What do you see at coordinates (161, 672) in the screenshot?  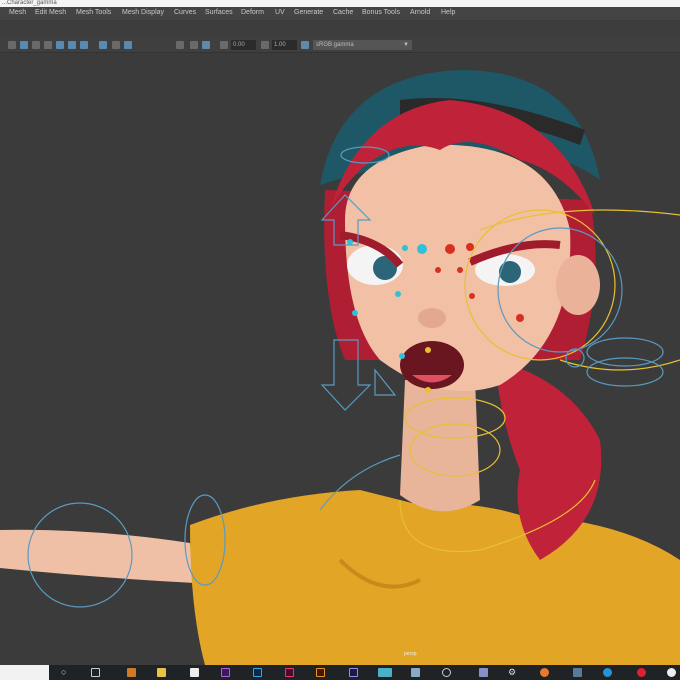 I see `file-explorer-icon` at bounding box center [161, 672].